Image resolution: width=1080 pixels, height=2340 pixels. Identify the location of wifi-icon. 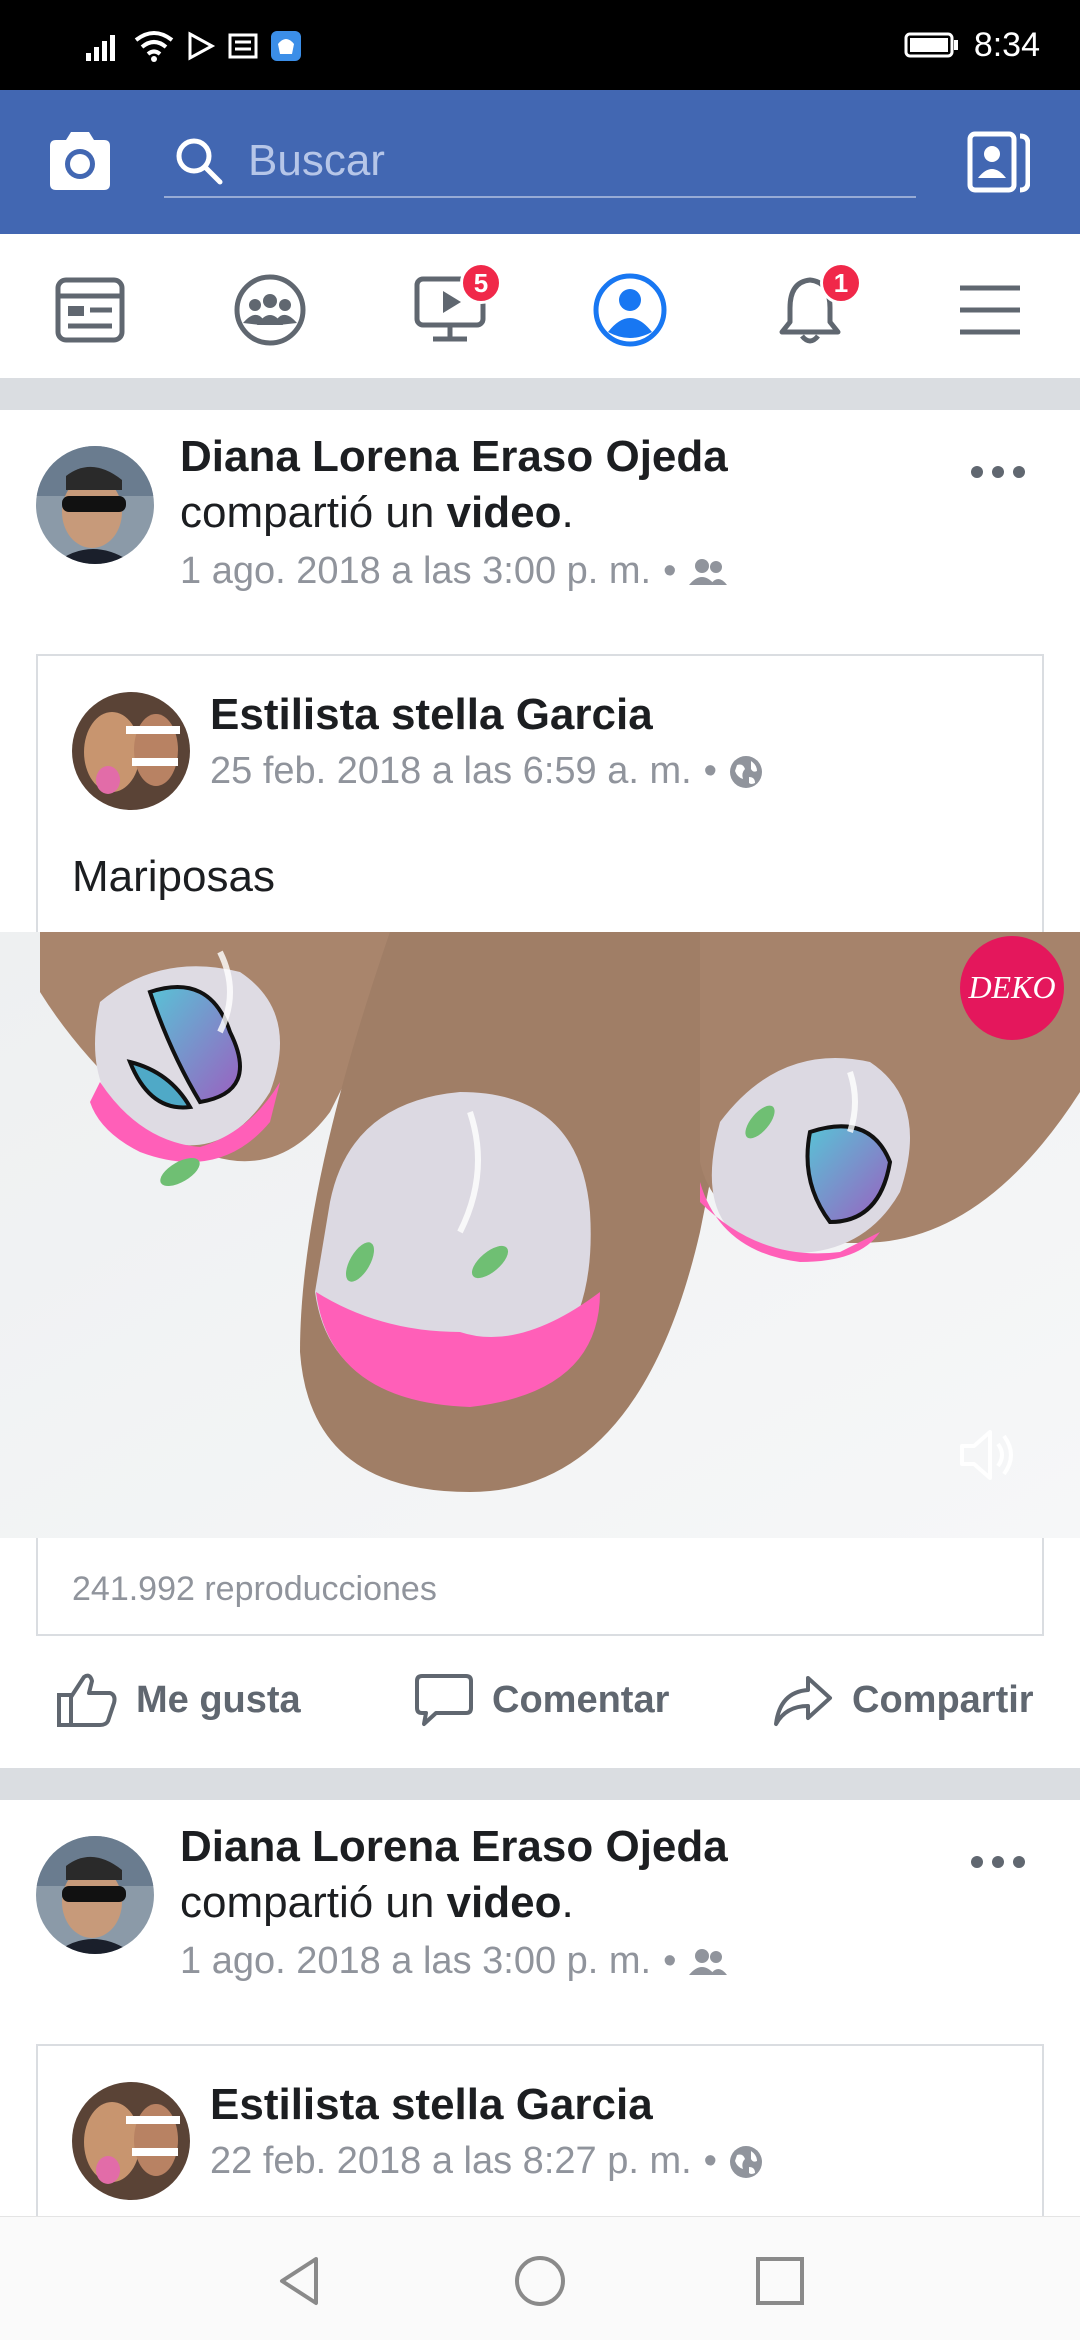
(154, 46).